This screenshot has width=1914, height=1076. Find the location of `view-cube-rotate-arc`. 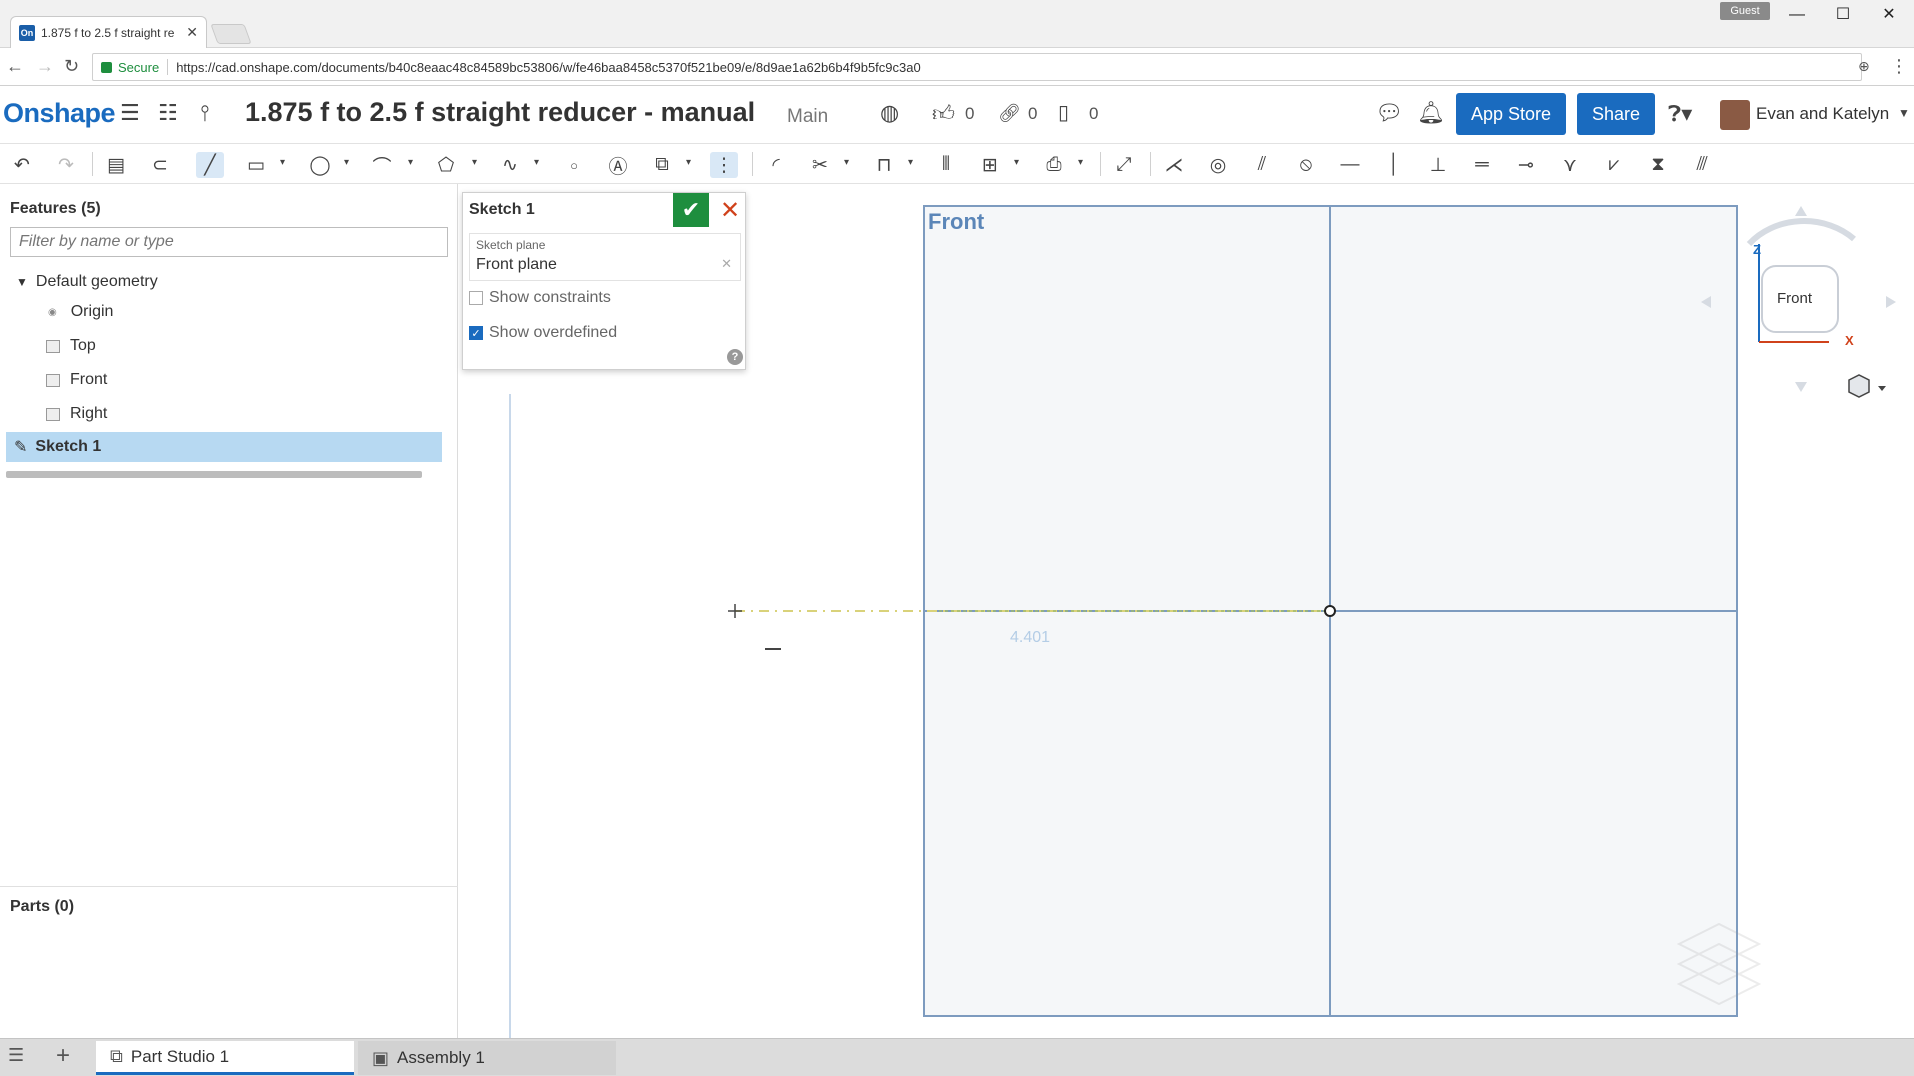

view-cube-rotate-arc is located at coordinates (1801, 232).